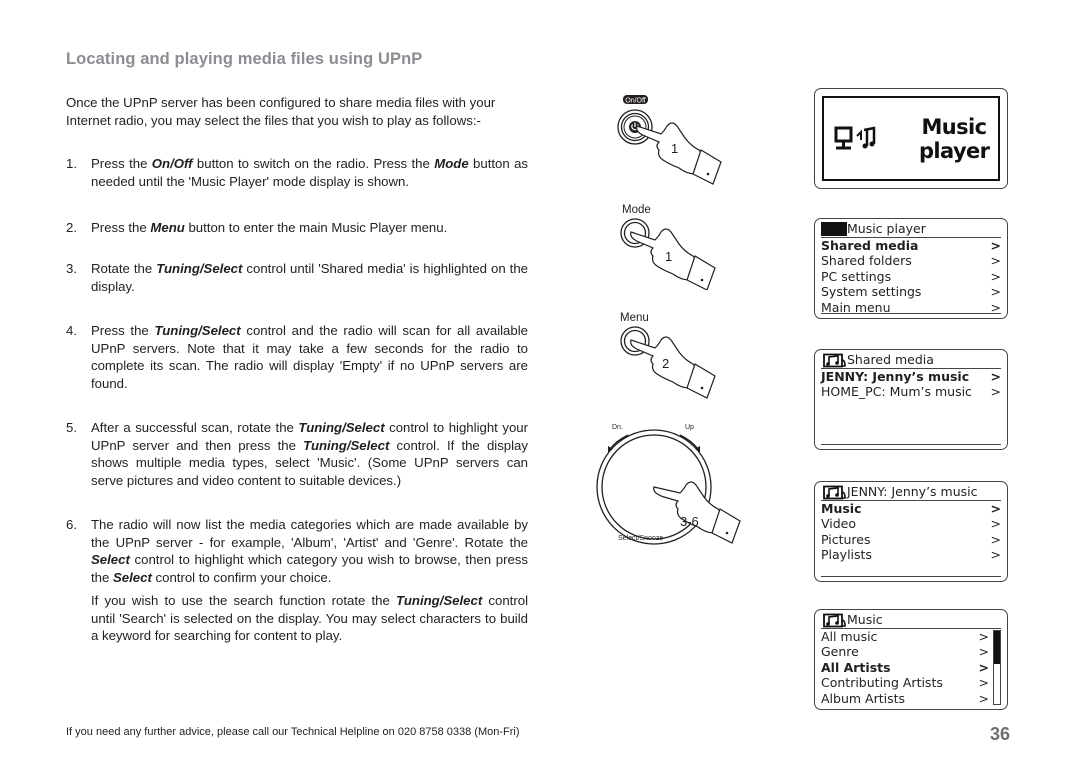  What do you see at coordinates (71, 227) in the screenshot?
I see `step-number: 2.` at bounding box center [71, 227].